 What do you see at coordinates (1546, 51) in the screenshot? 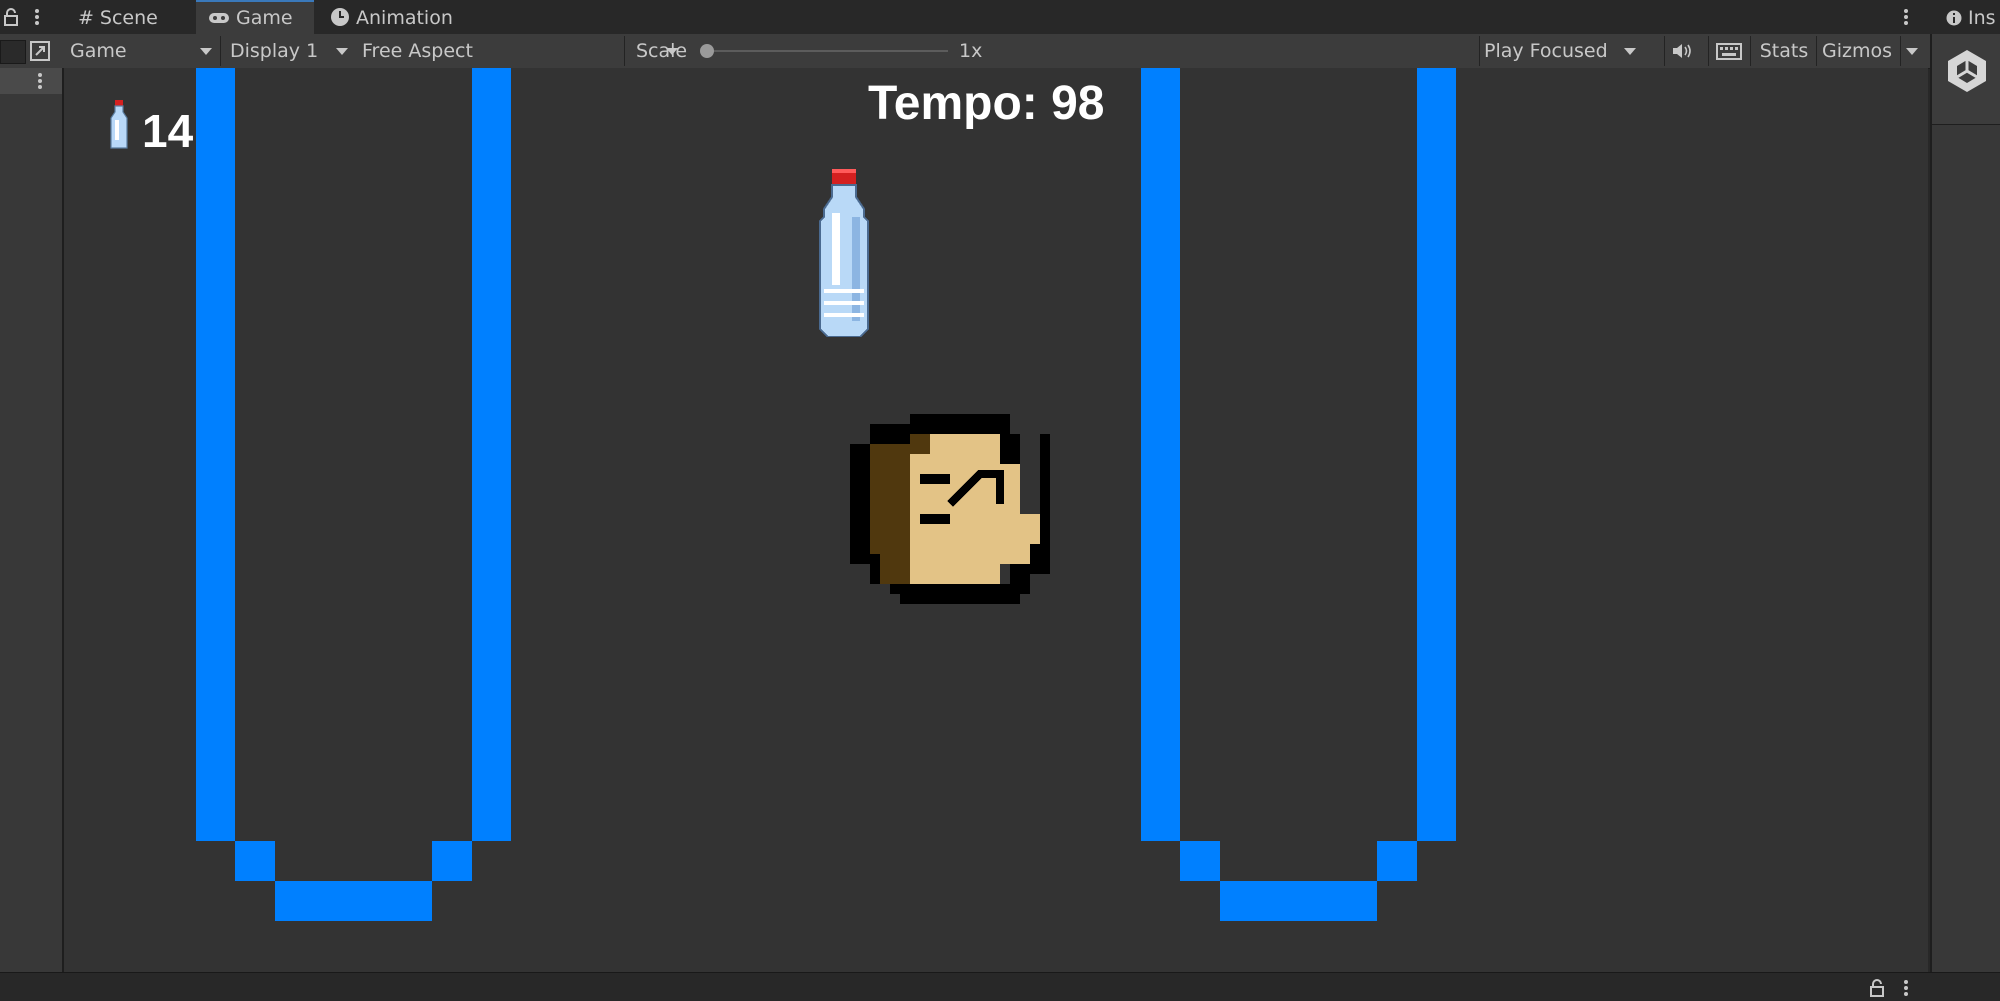
I see `play-mode-value: Play Focused` at bounding box center [1546, 51].